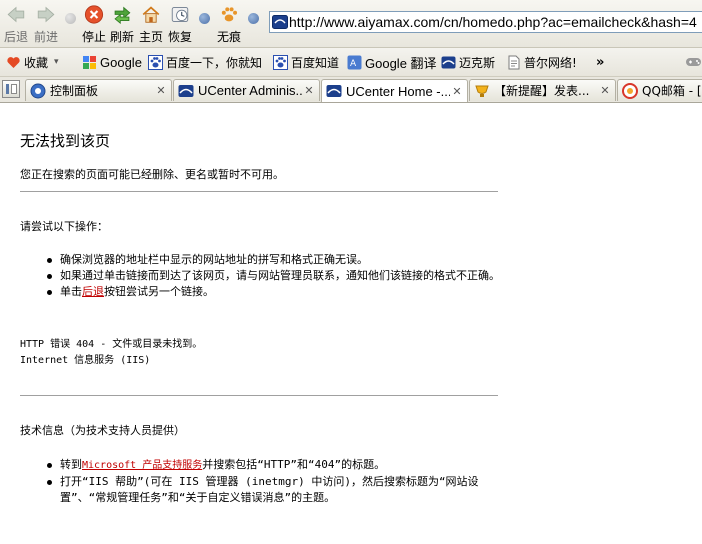 The width and height of the screenshot is (702, 544). I want to click on page-icon, so click(514, 62).